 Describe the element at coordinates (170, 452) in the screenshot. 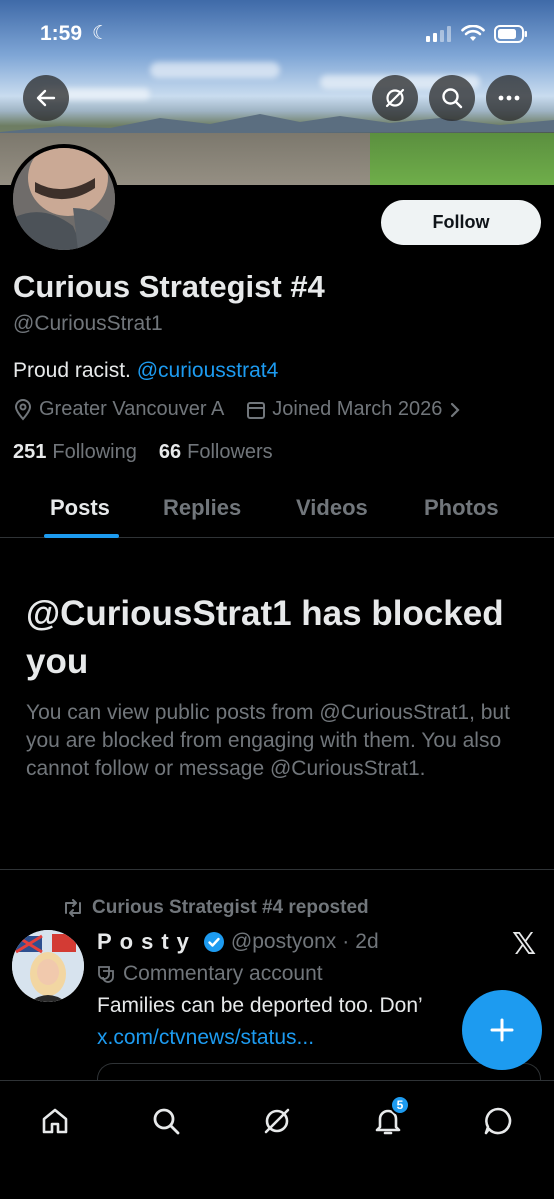

I see `followers-count: 66` at that location.